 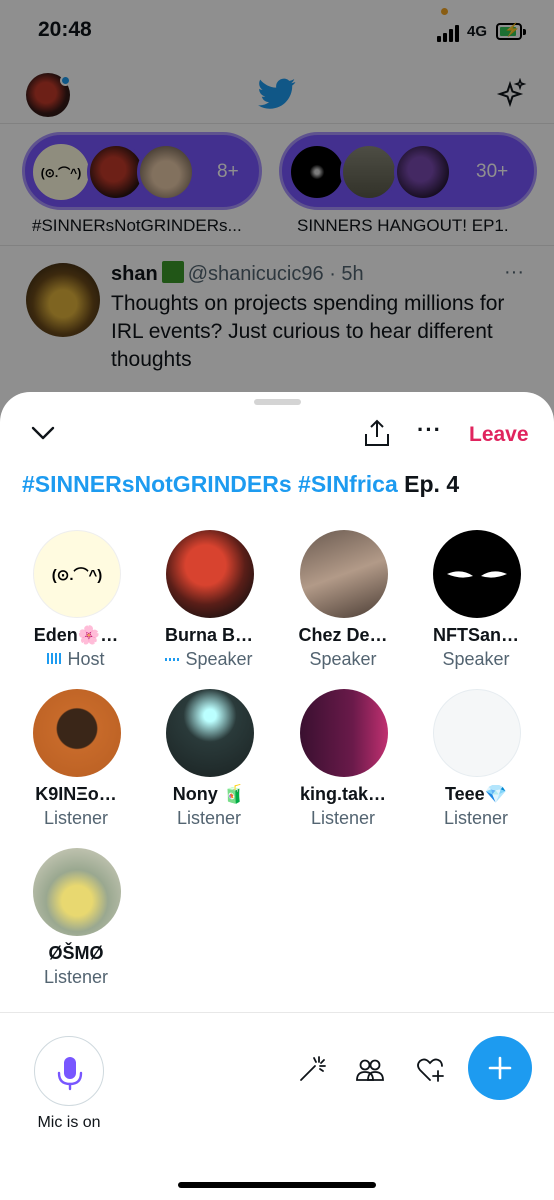 What do you see at coordinates (499, 435) in the screenshot?
I see `leave-button: Leave` at bounding box center [499, 435].